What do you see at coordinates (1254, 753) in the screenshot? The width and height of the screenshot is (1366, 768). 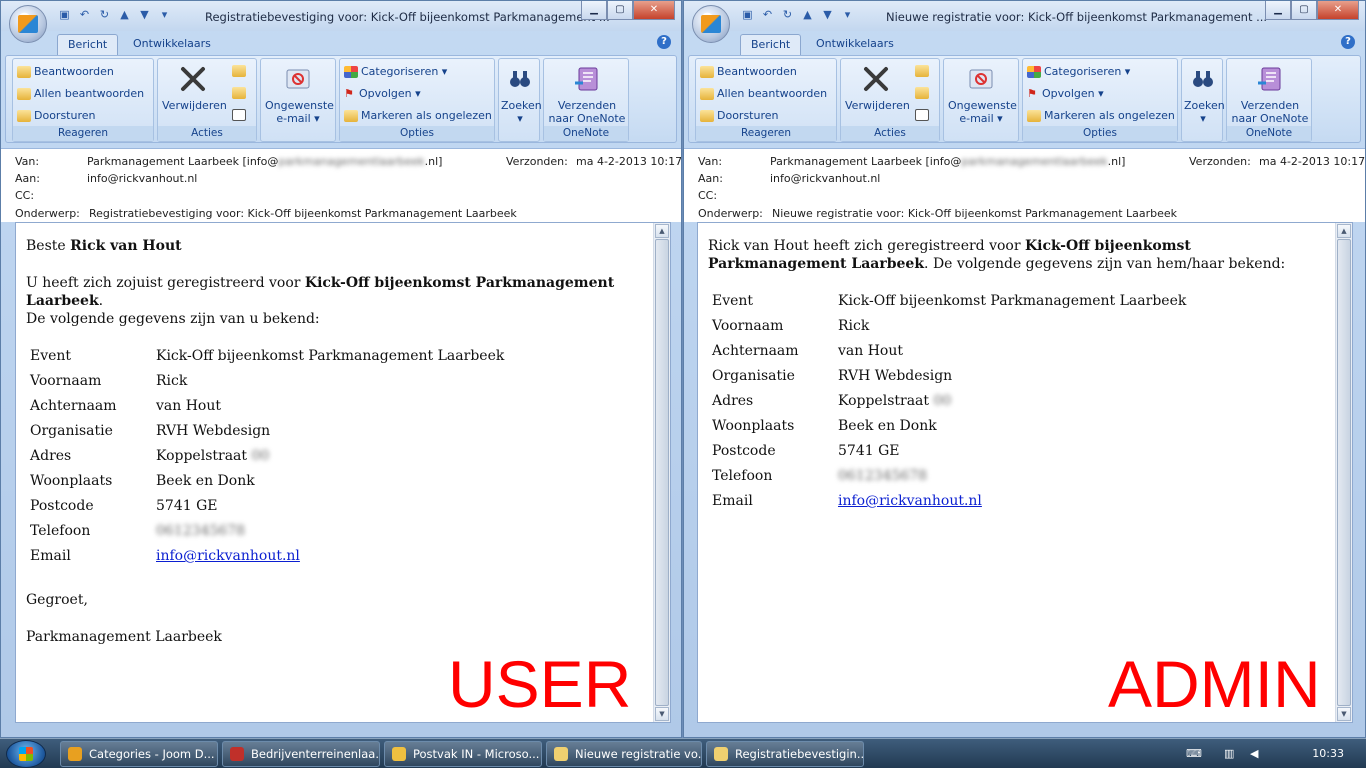 I see `volume-icon: ◀` at bounding box center [1254, 753].